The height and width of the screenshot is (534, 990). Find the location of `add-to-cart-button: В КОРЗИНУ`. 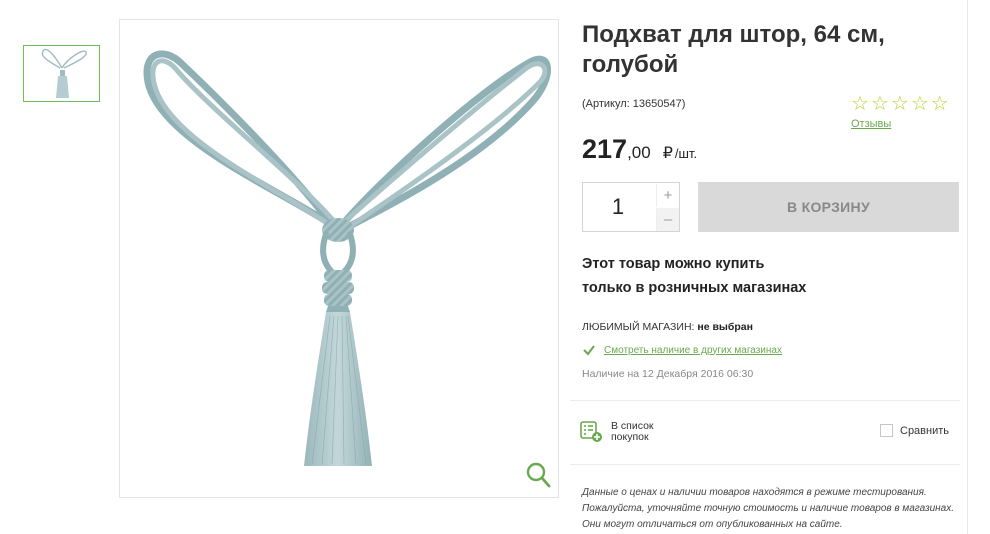

add-to-cart-button: В КОРЗИНУ is located at coordinates (828, 207).